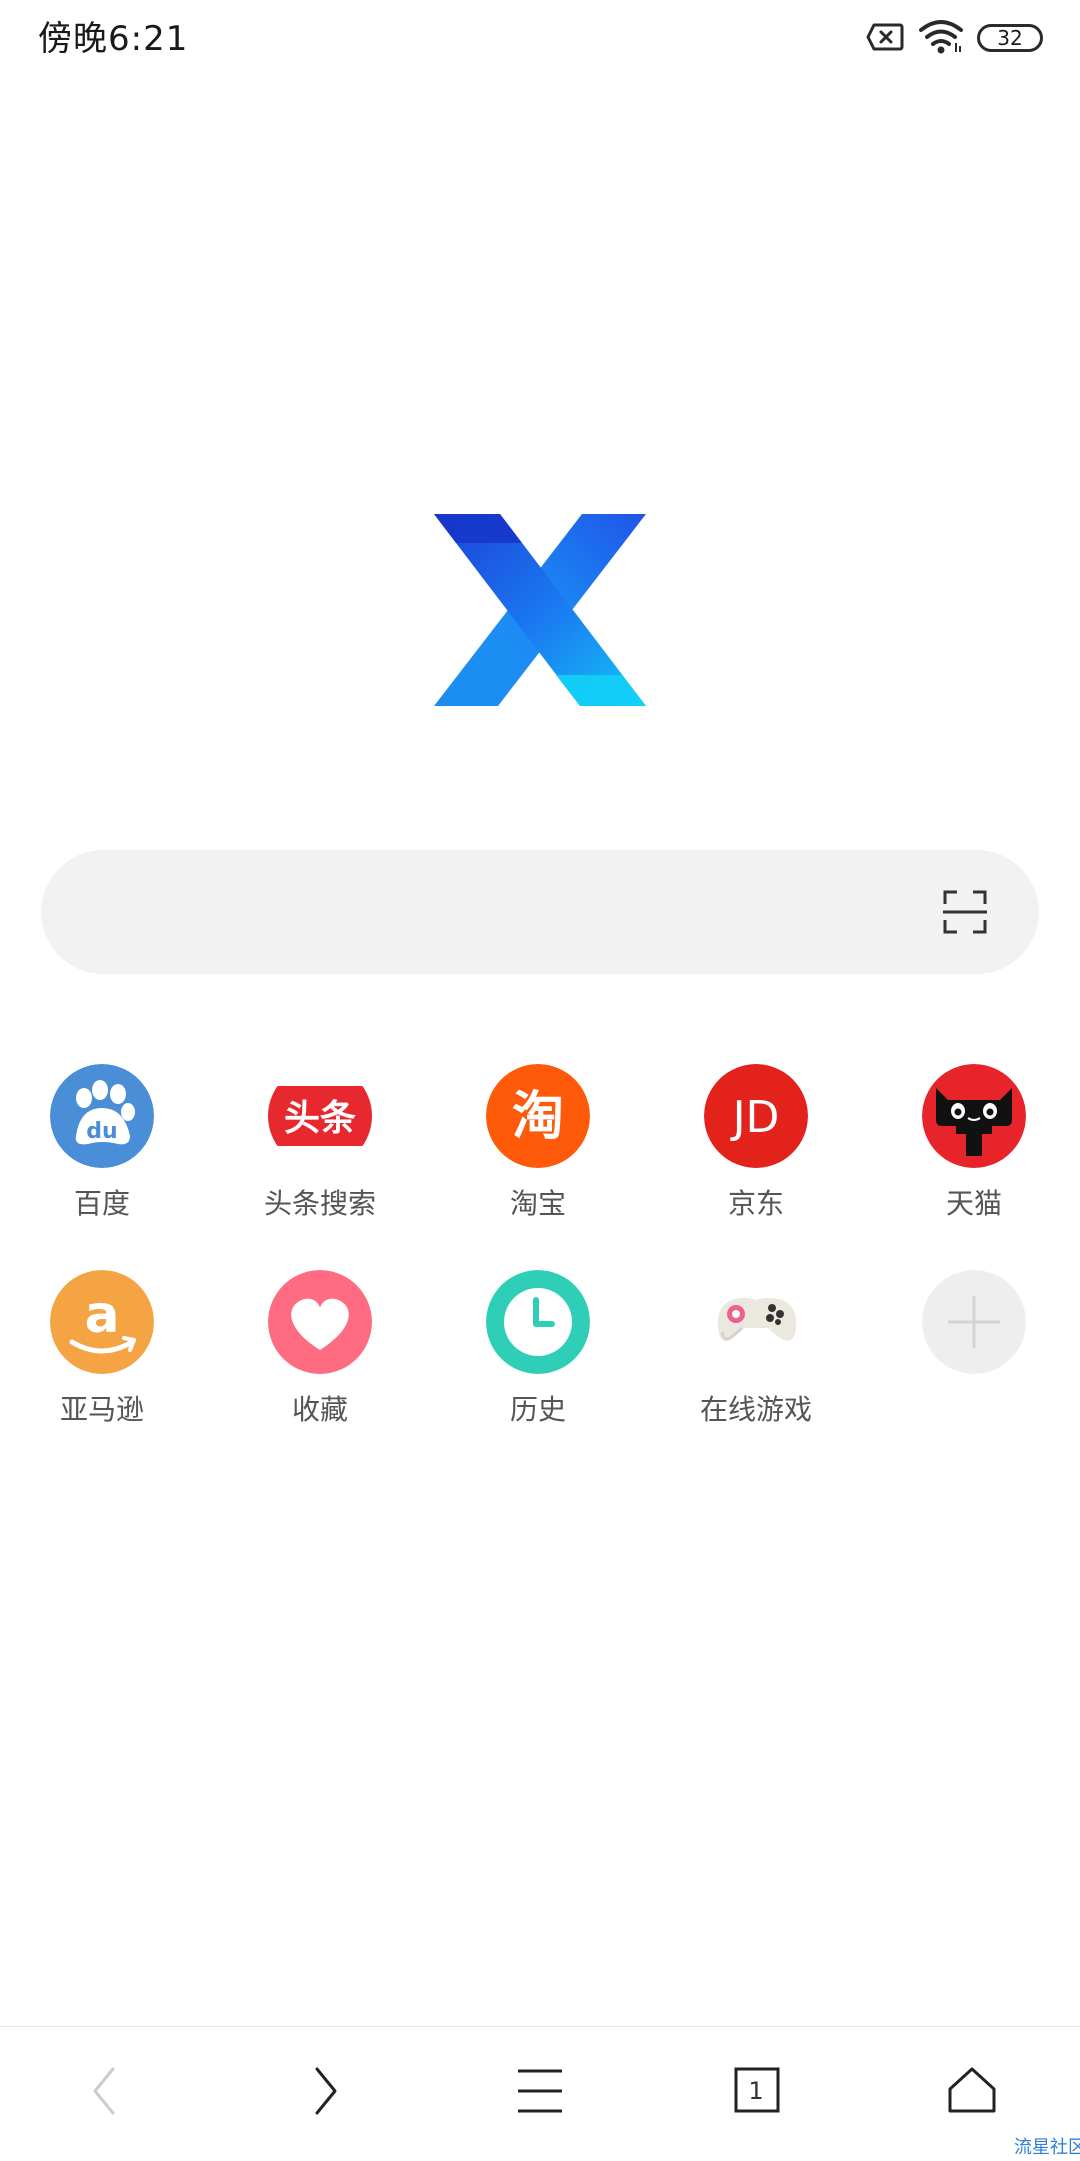 This screenshot has height=2161, width=1080. Describe the element at coordinates (104, 2091) in the screenshot. I see `back-icon` at that location.